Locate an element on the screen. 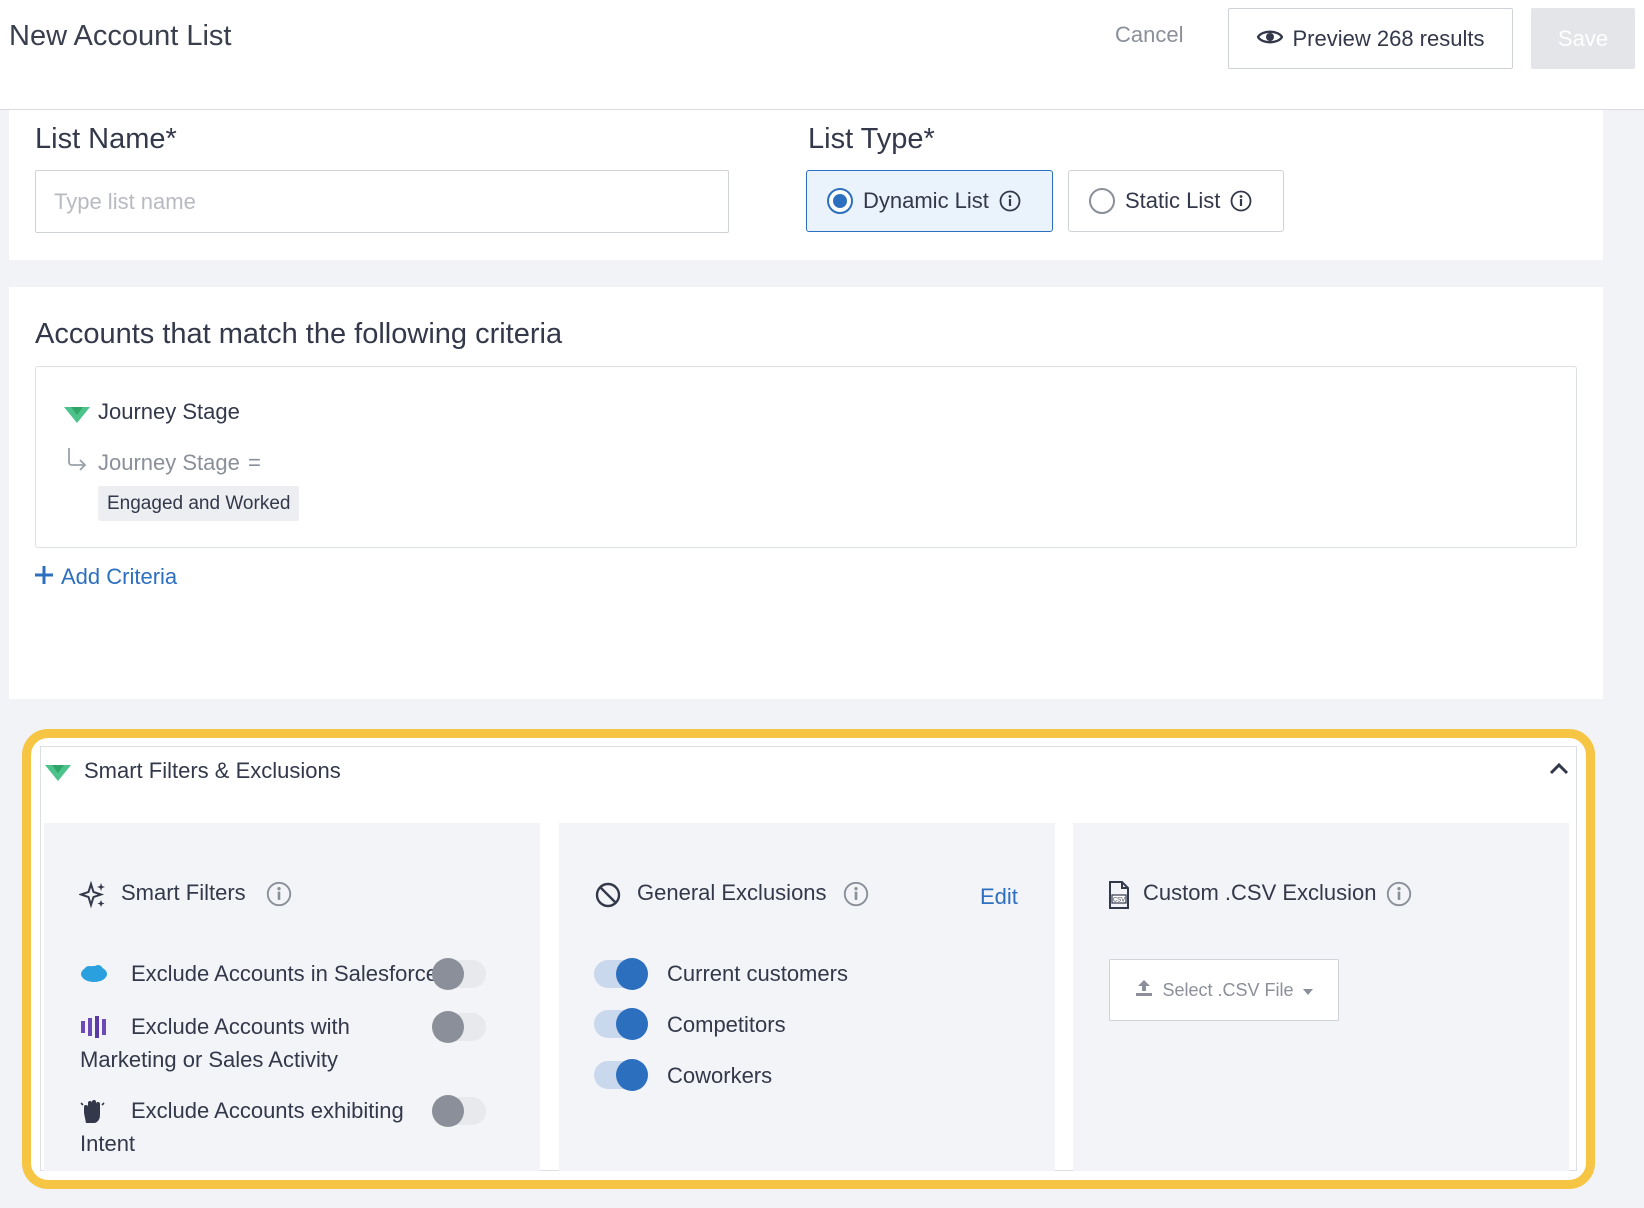  condition-operator: = is located at coordinates (254, 462).